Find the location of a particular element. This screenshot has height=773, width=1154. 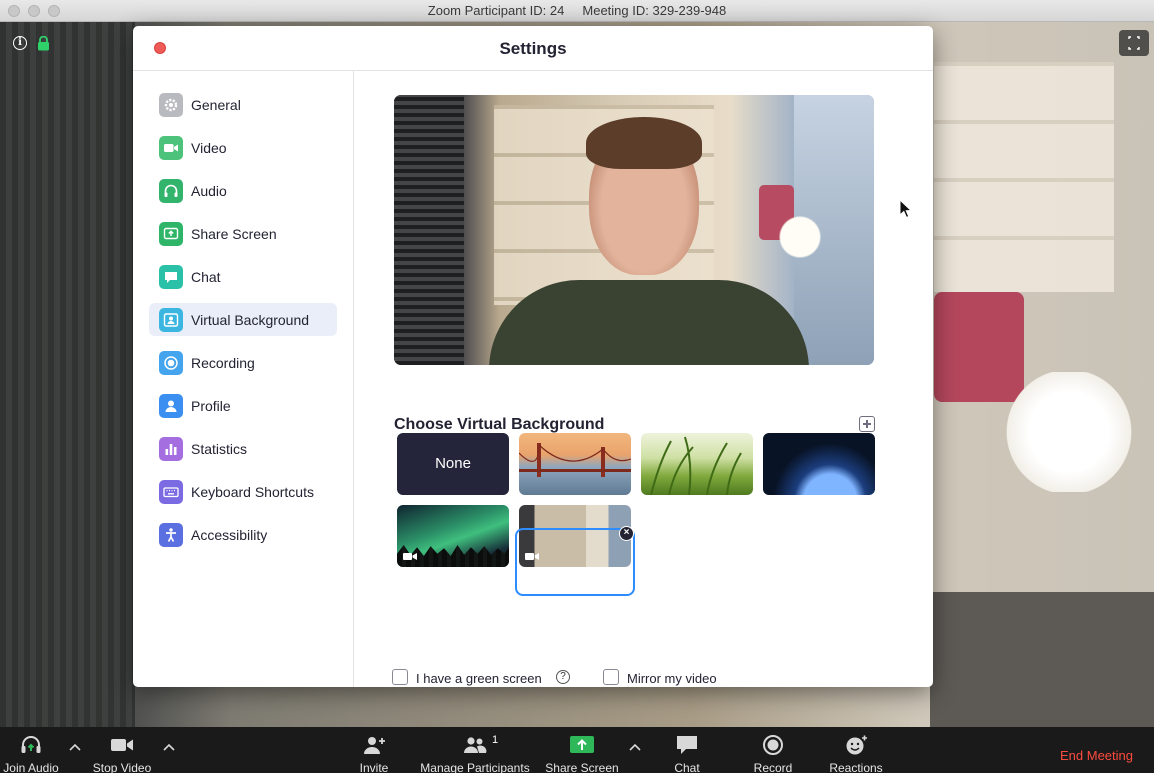

chat-button: Chat is located at coordinates (687, 750).